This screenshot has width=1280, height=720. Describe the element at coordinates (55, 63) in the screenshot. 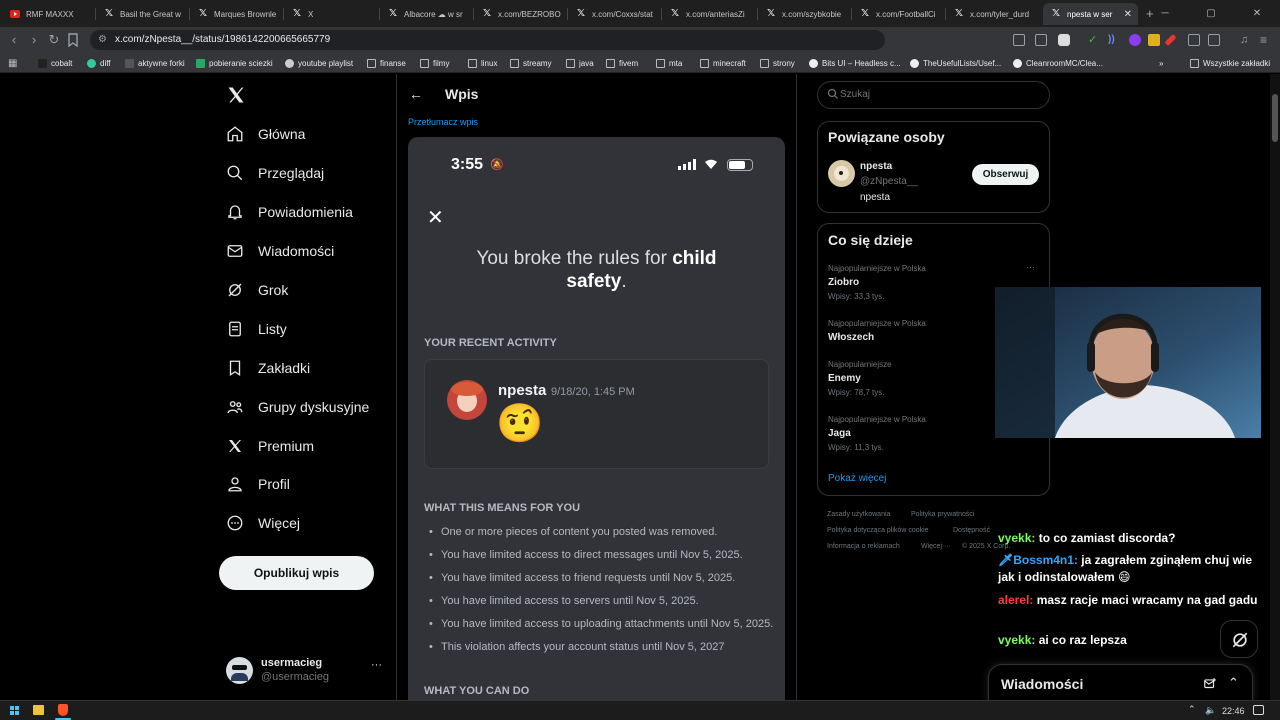

I see `bookmark-item: cobalt` at that location.